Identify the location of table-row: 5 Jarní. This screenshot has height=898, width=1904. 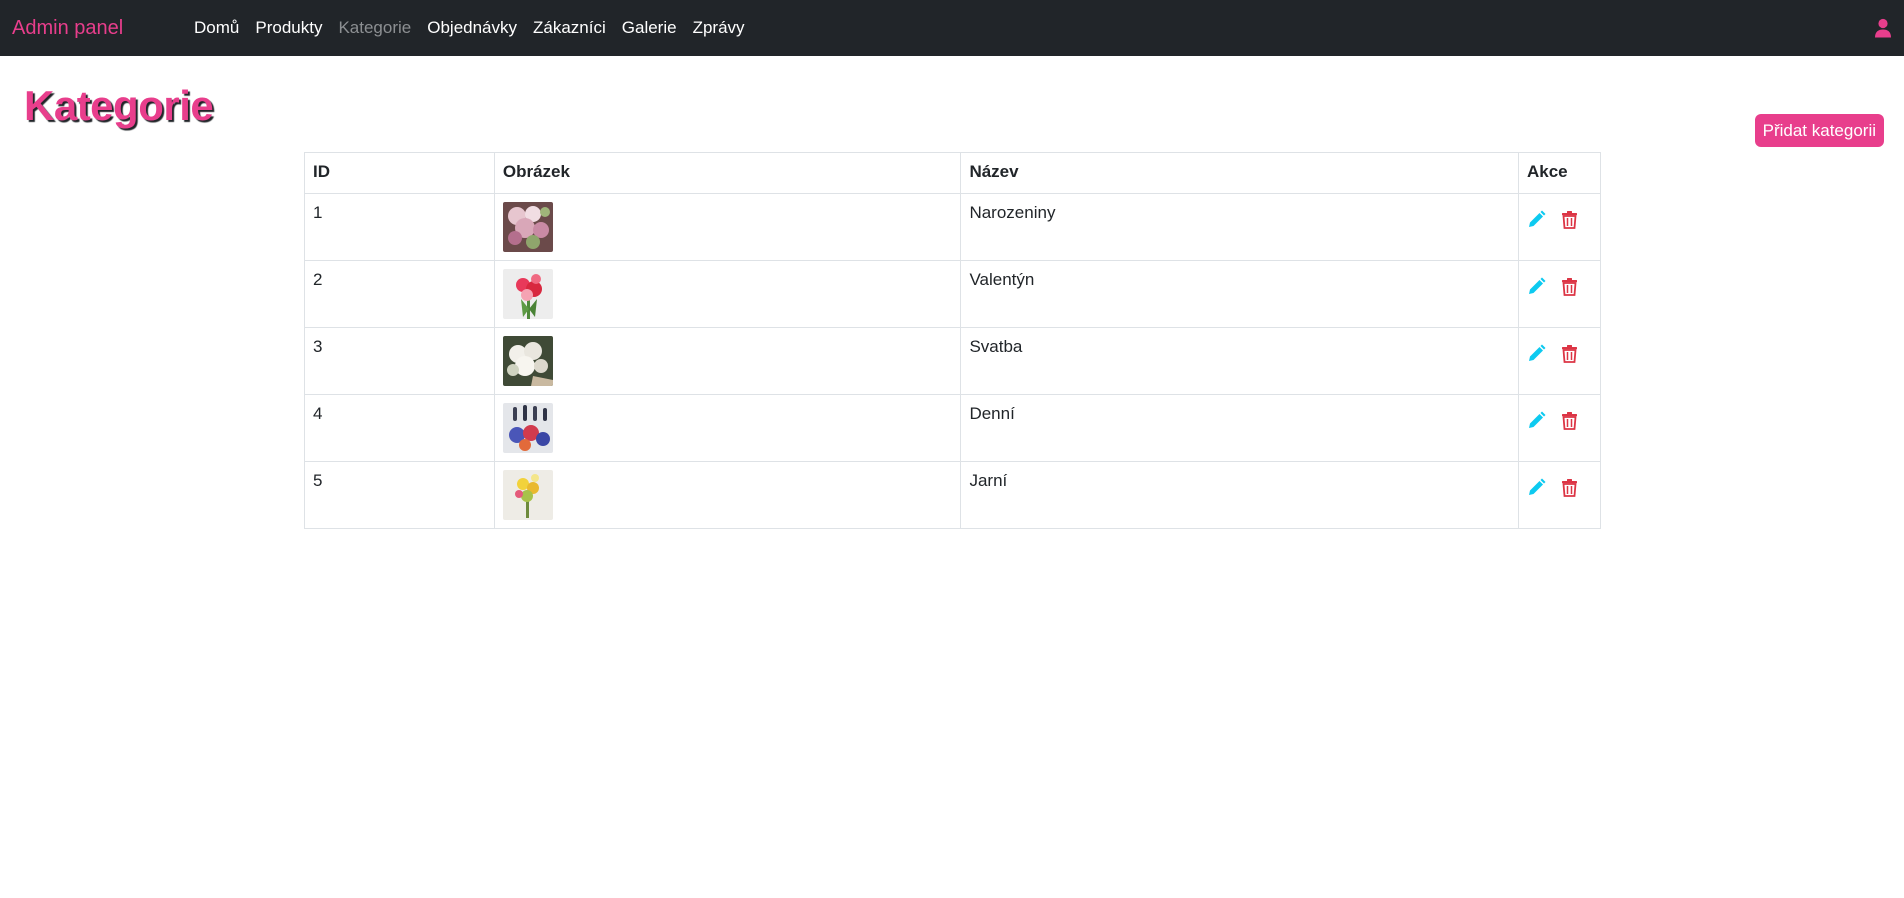
(952, 495).